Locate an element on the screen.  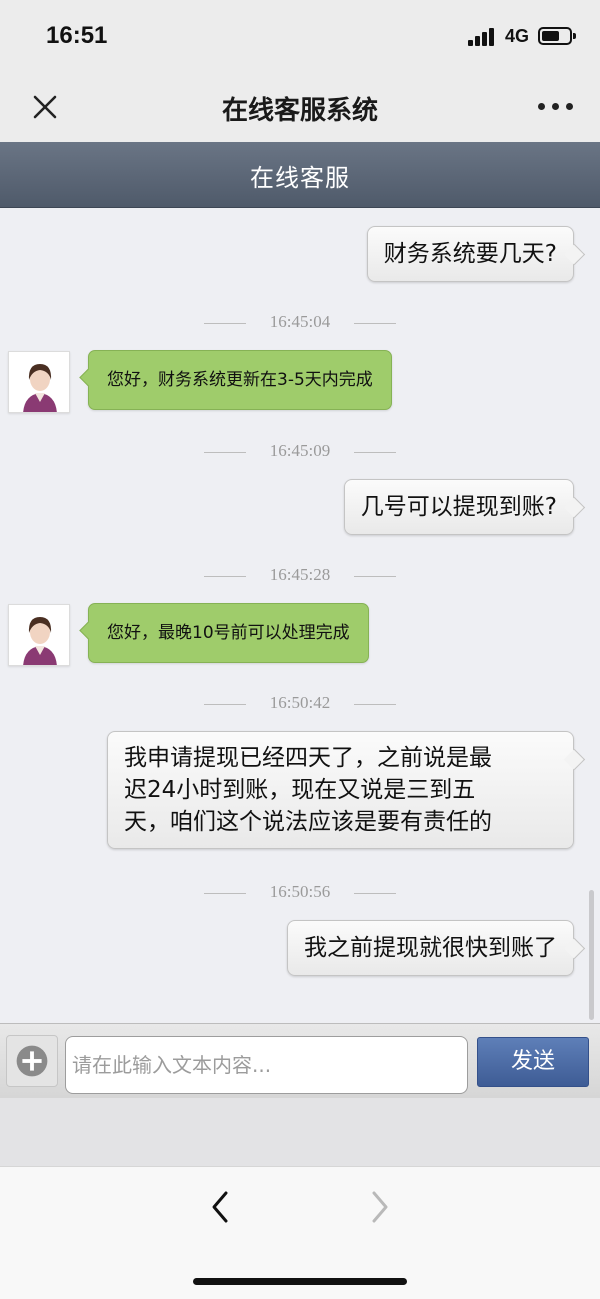
input-bar: 发送 is located at coordinates (300, 1060).